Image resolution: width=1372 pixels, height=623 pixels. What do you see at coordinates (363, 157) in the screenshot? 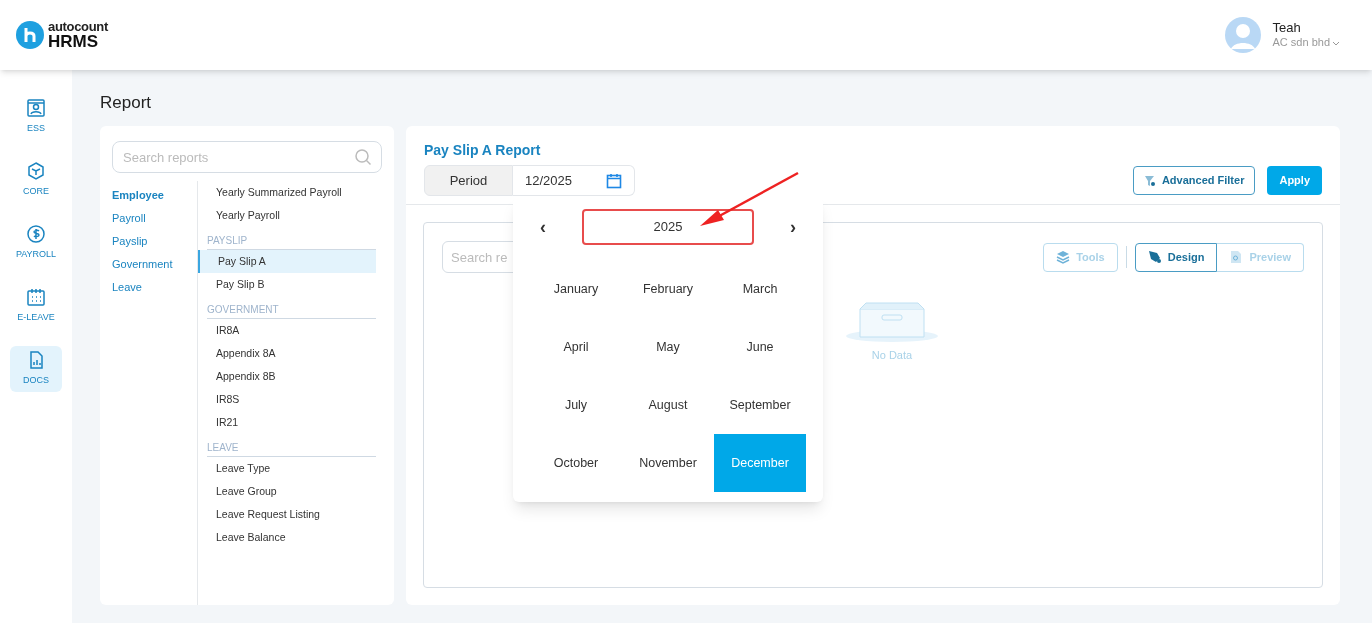
I see `search-icon` at bounding box center [363, 157].